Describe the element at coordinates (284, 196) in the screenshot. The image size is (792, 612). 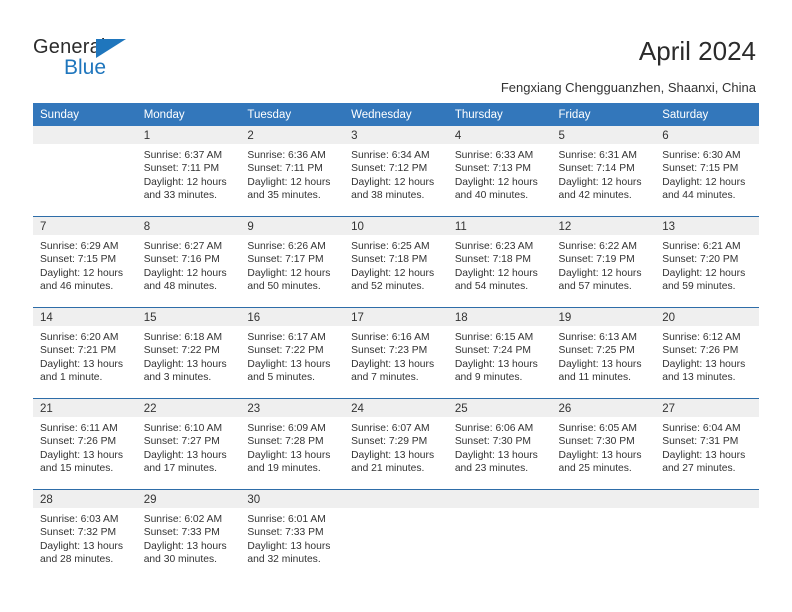
I see `daylight-text-line2: and 35 minutes.` at that location.